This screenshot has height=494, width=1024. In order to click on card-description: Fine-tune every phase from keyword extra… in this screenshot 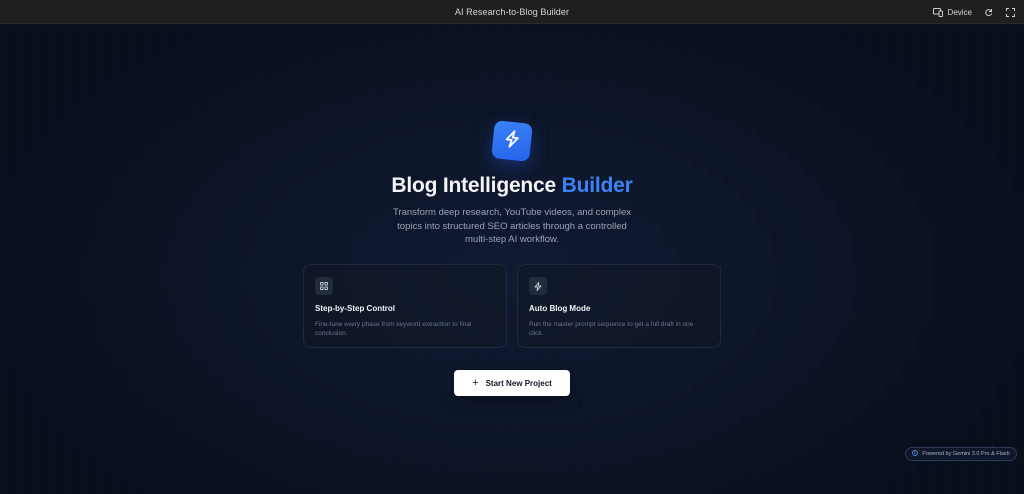, I will do `click(393, 329)`.